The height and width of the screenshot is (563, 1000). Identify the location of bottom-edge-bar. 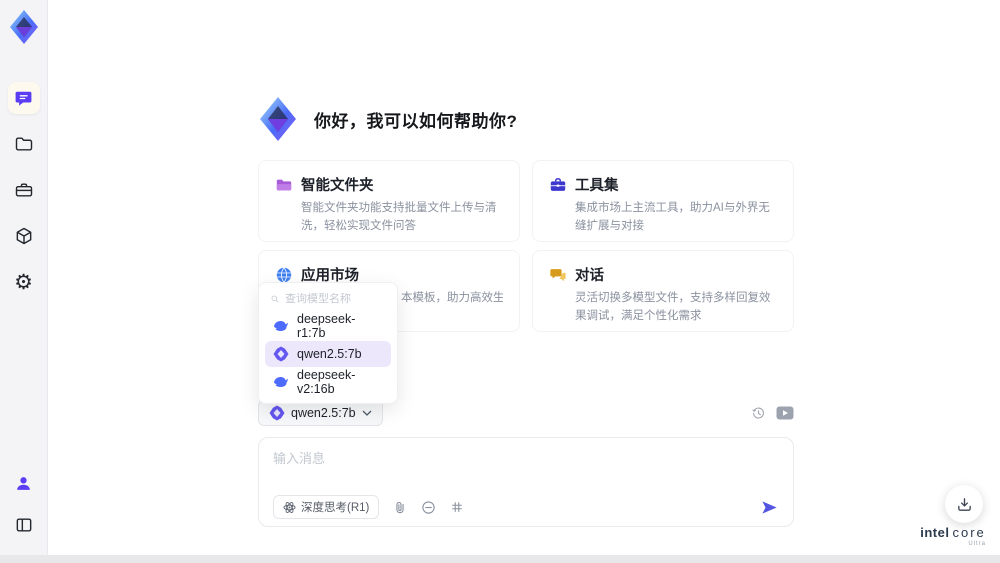
(500, 559).